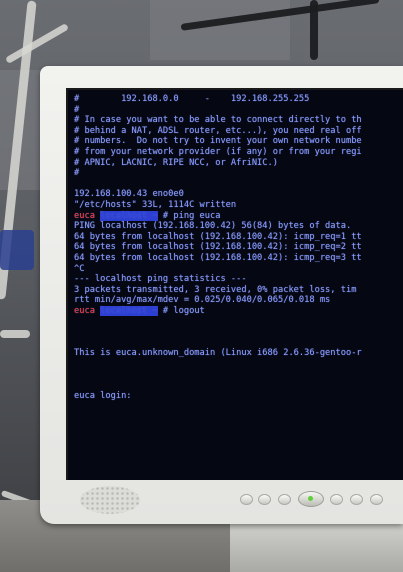 This screenshot has width=403, height=572. What do you see at coordinates (192, 99) in the screenshot?
I see `terminal-line: # 192.168.0.0 - 192.168.255.255` at bounding box center [192, 99].